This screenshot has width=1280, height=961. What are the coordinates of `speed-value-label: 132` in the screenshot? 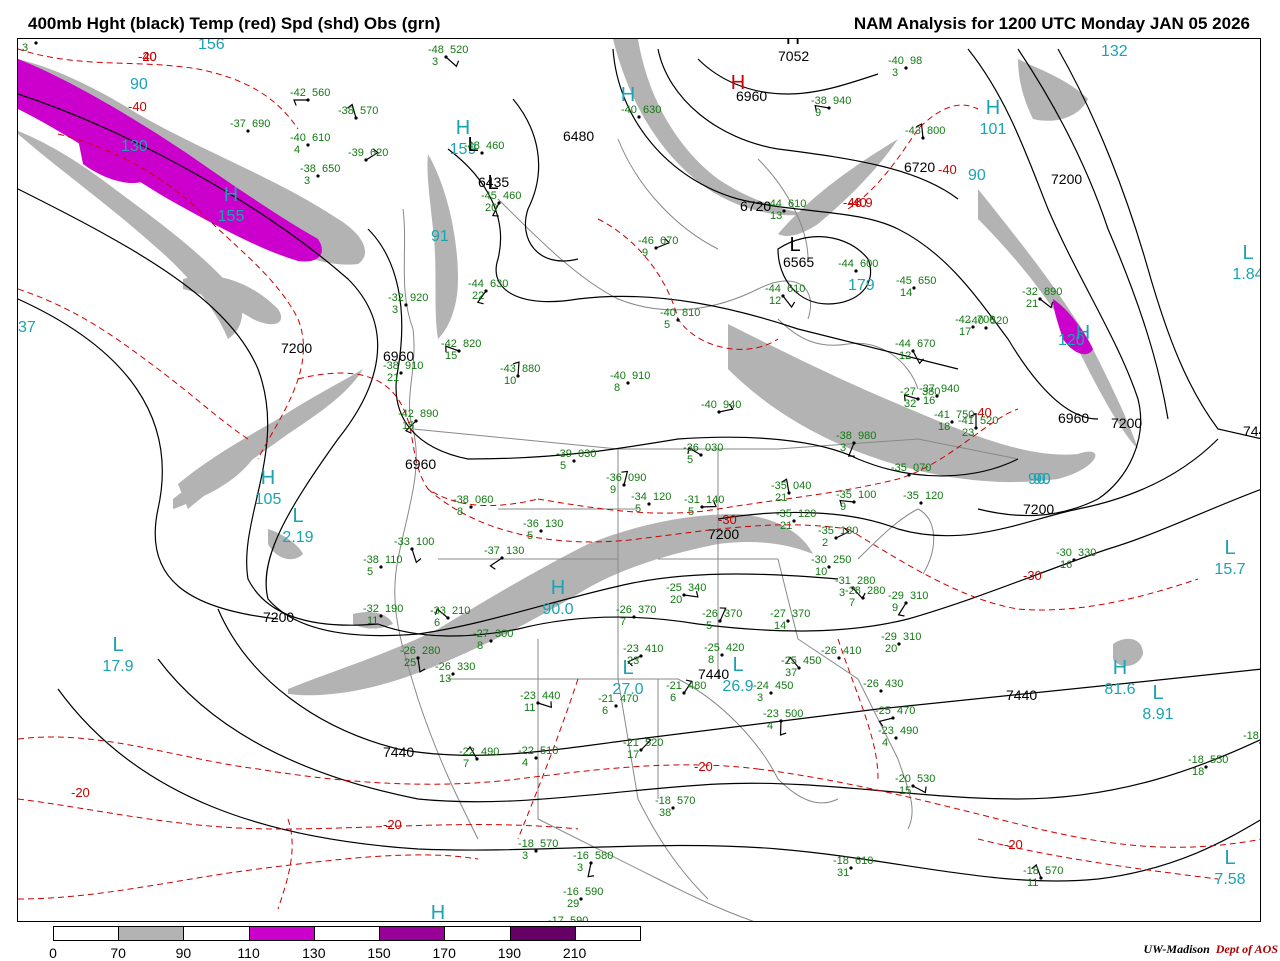 It's located at (1114, 51).